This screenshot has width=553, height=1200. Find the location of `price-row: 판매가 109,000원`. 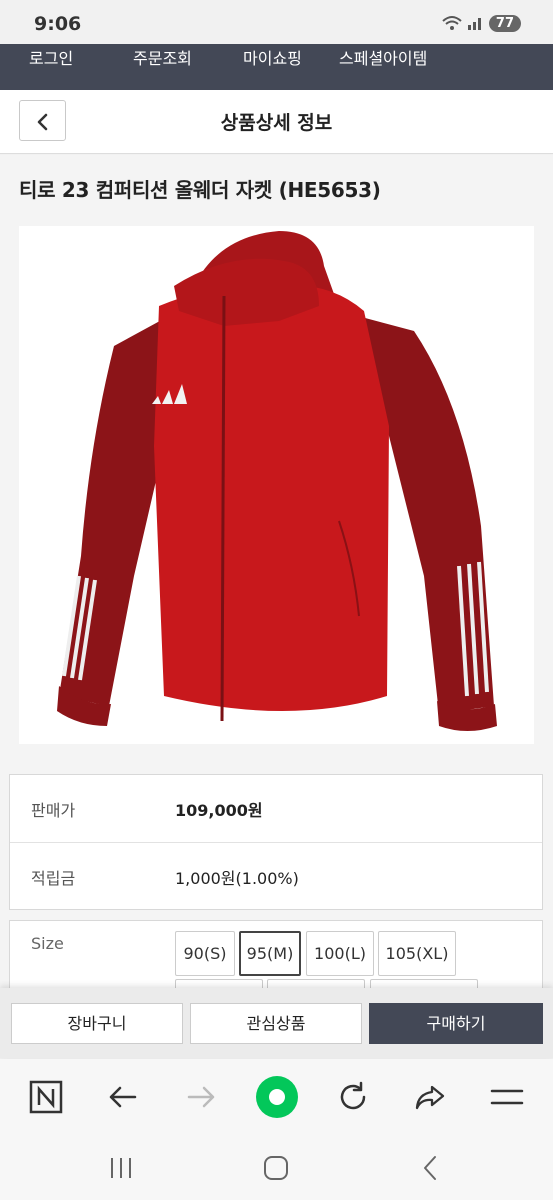

price-row: 판매가 109,000원 is located at coordinates (276, 808).